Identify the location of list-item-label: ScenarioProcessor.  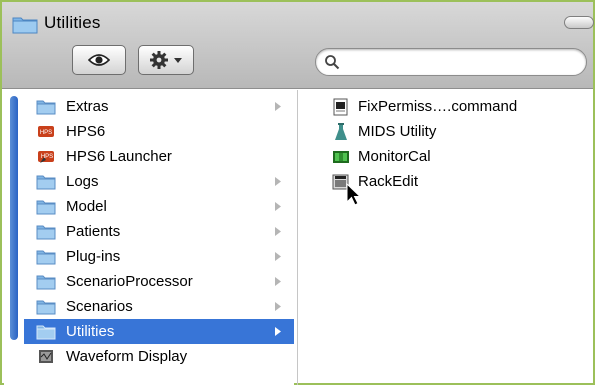
(129, 281).